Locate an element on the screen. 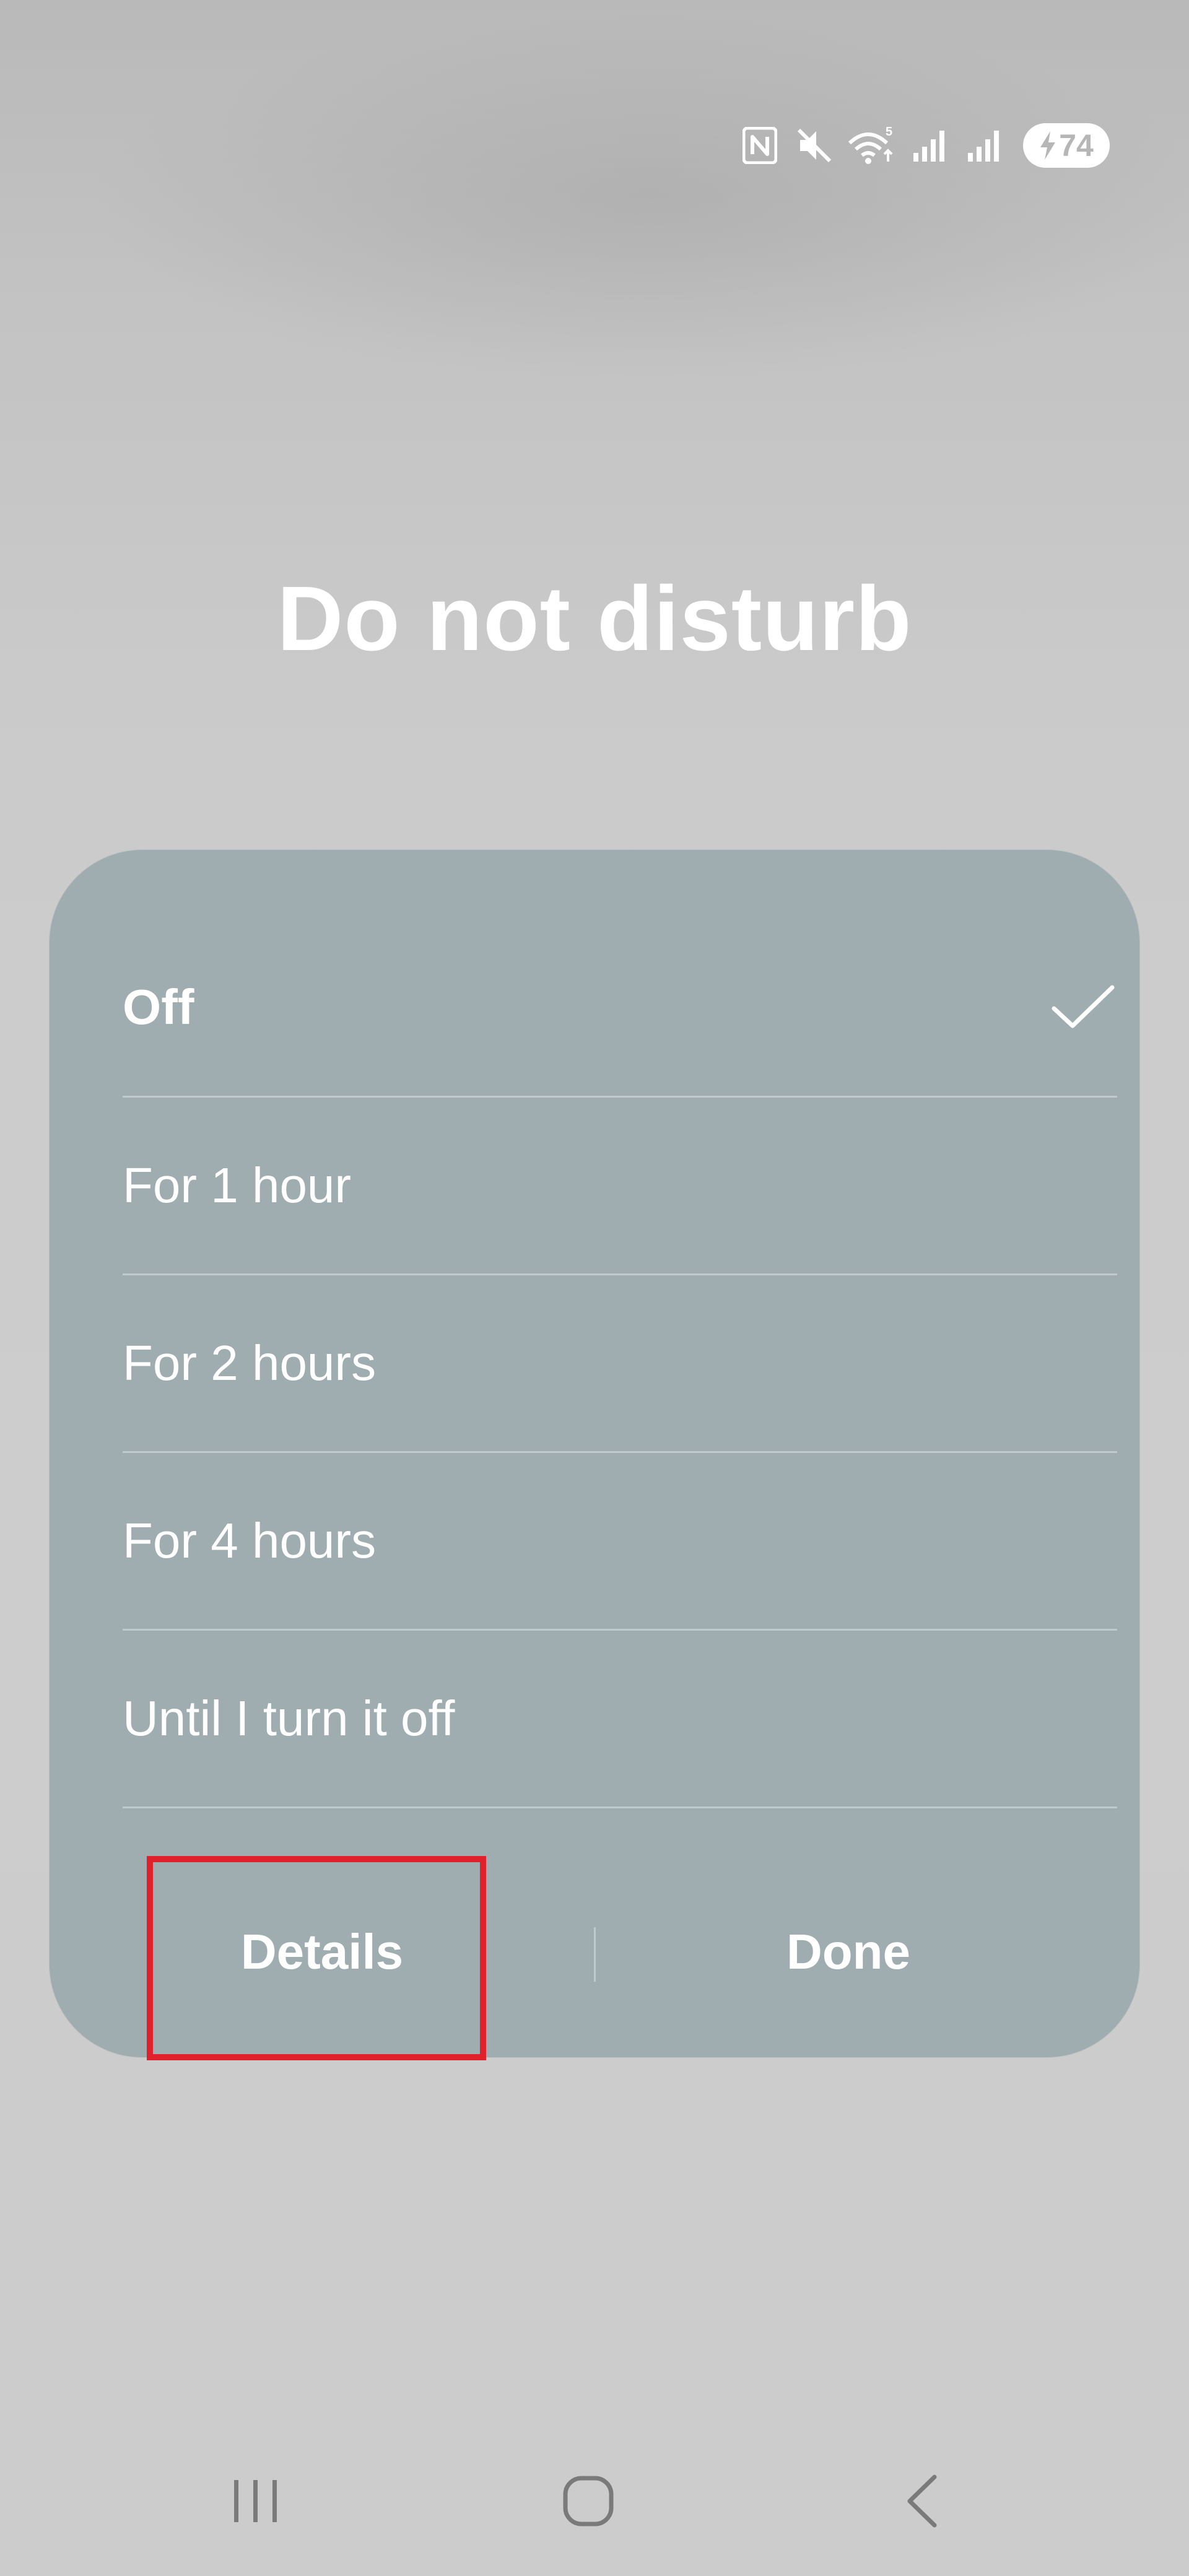  option-label: Off is located at coordinates (158, 1006).